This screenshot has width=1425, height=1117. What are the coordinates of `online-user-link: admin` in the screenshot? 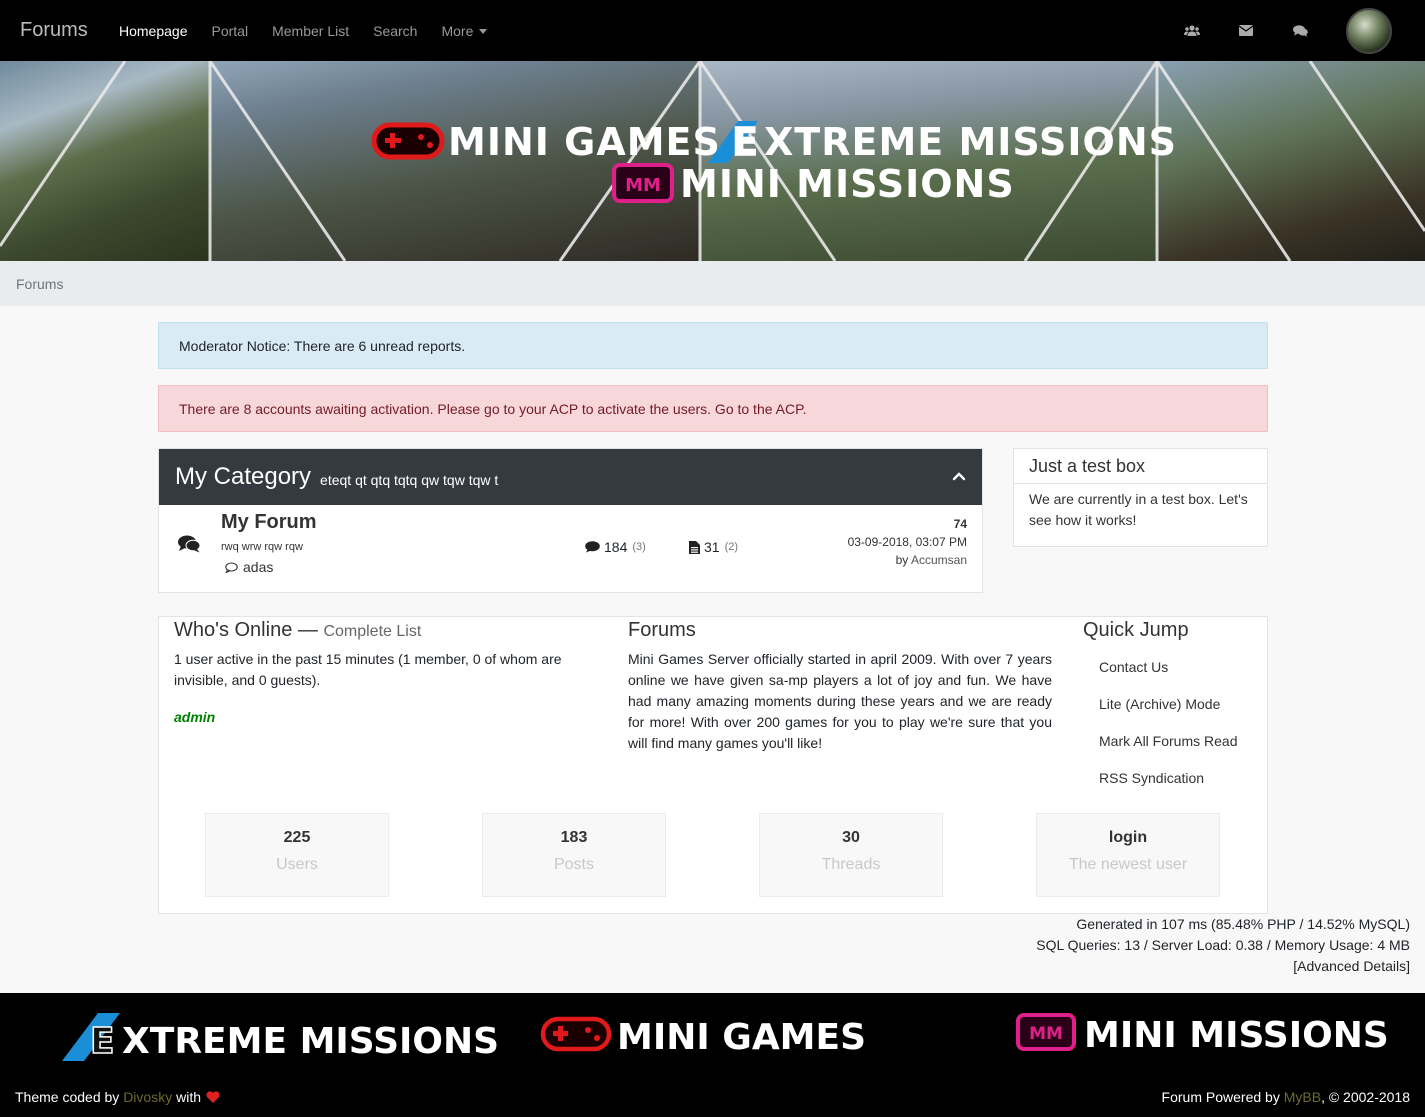 It's located at (194, 717).